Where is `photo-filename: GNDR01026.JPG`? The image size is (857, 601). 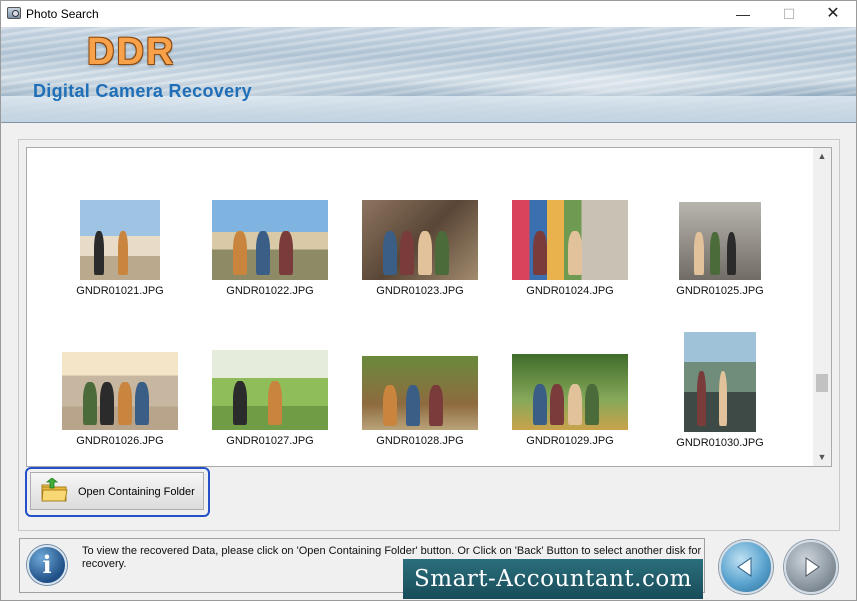
photo-filename: GNDR01026.JPG is located at coordinates (120, 441).